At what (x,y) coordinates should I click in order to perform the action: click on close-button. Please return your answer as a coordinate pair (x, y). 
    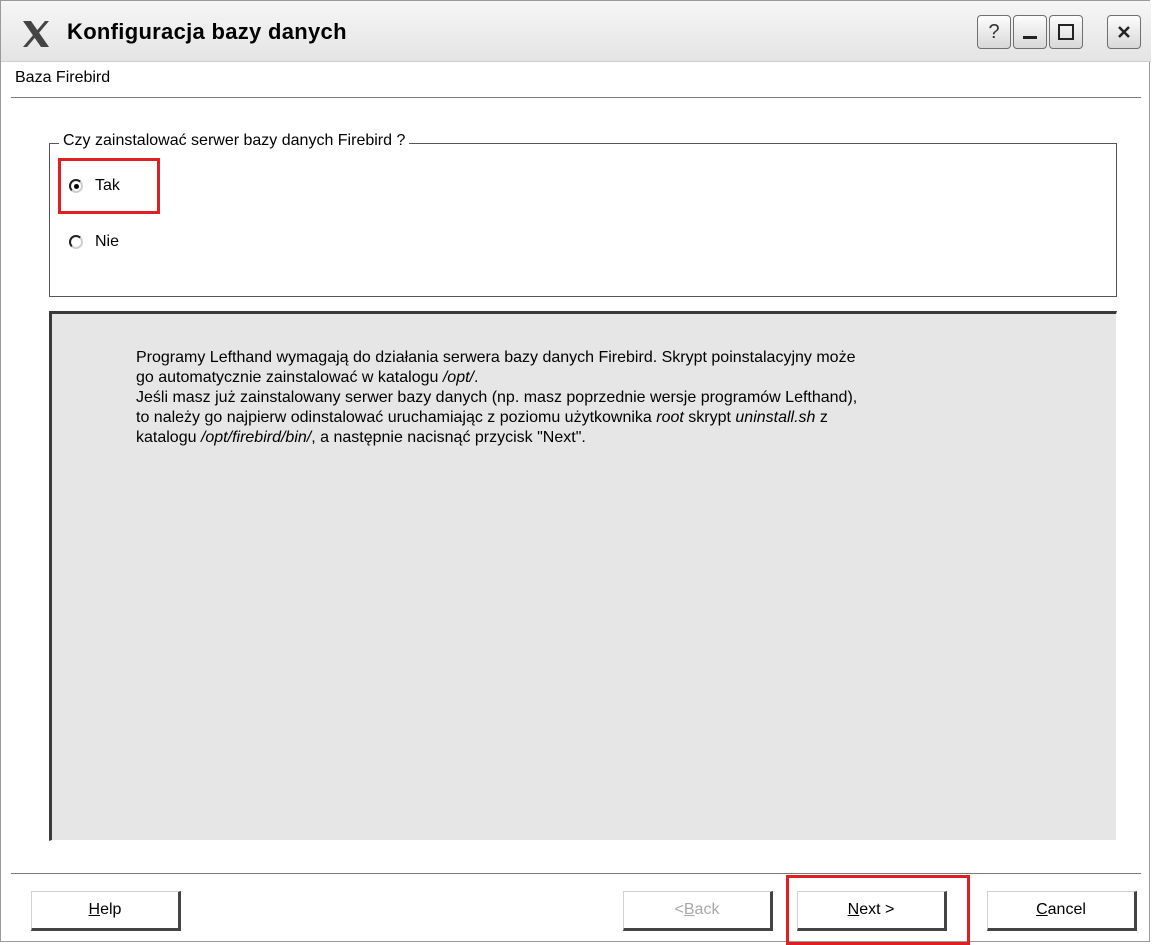
    Looking at the image, I should click on (1124, 32).